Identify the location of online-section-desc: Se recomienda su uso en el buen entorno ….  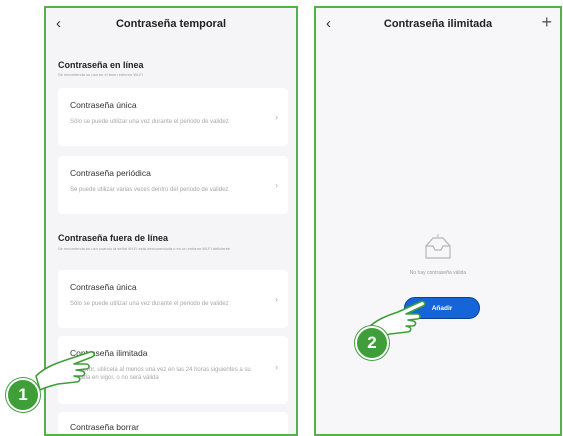
(100, 74).